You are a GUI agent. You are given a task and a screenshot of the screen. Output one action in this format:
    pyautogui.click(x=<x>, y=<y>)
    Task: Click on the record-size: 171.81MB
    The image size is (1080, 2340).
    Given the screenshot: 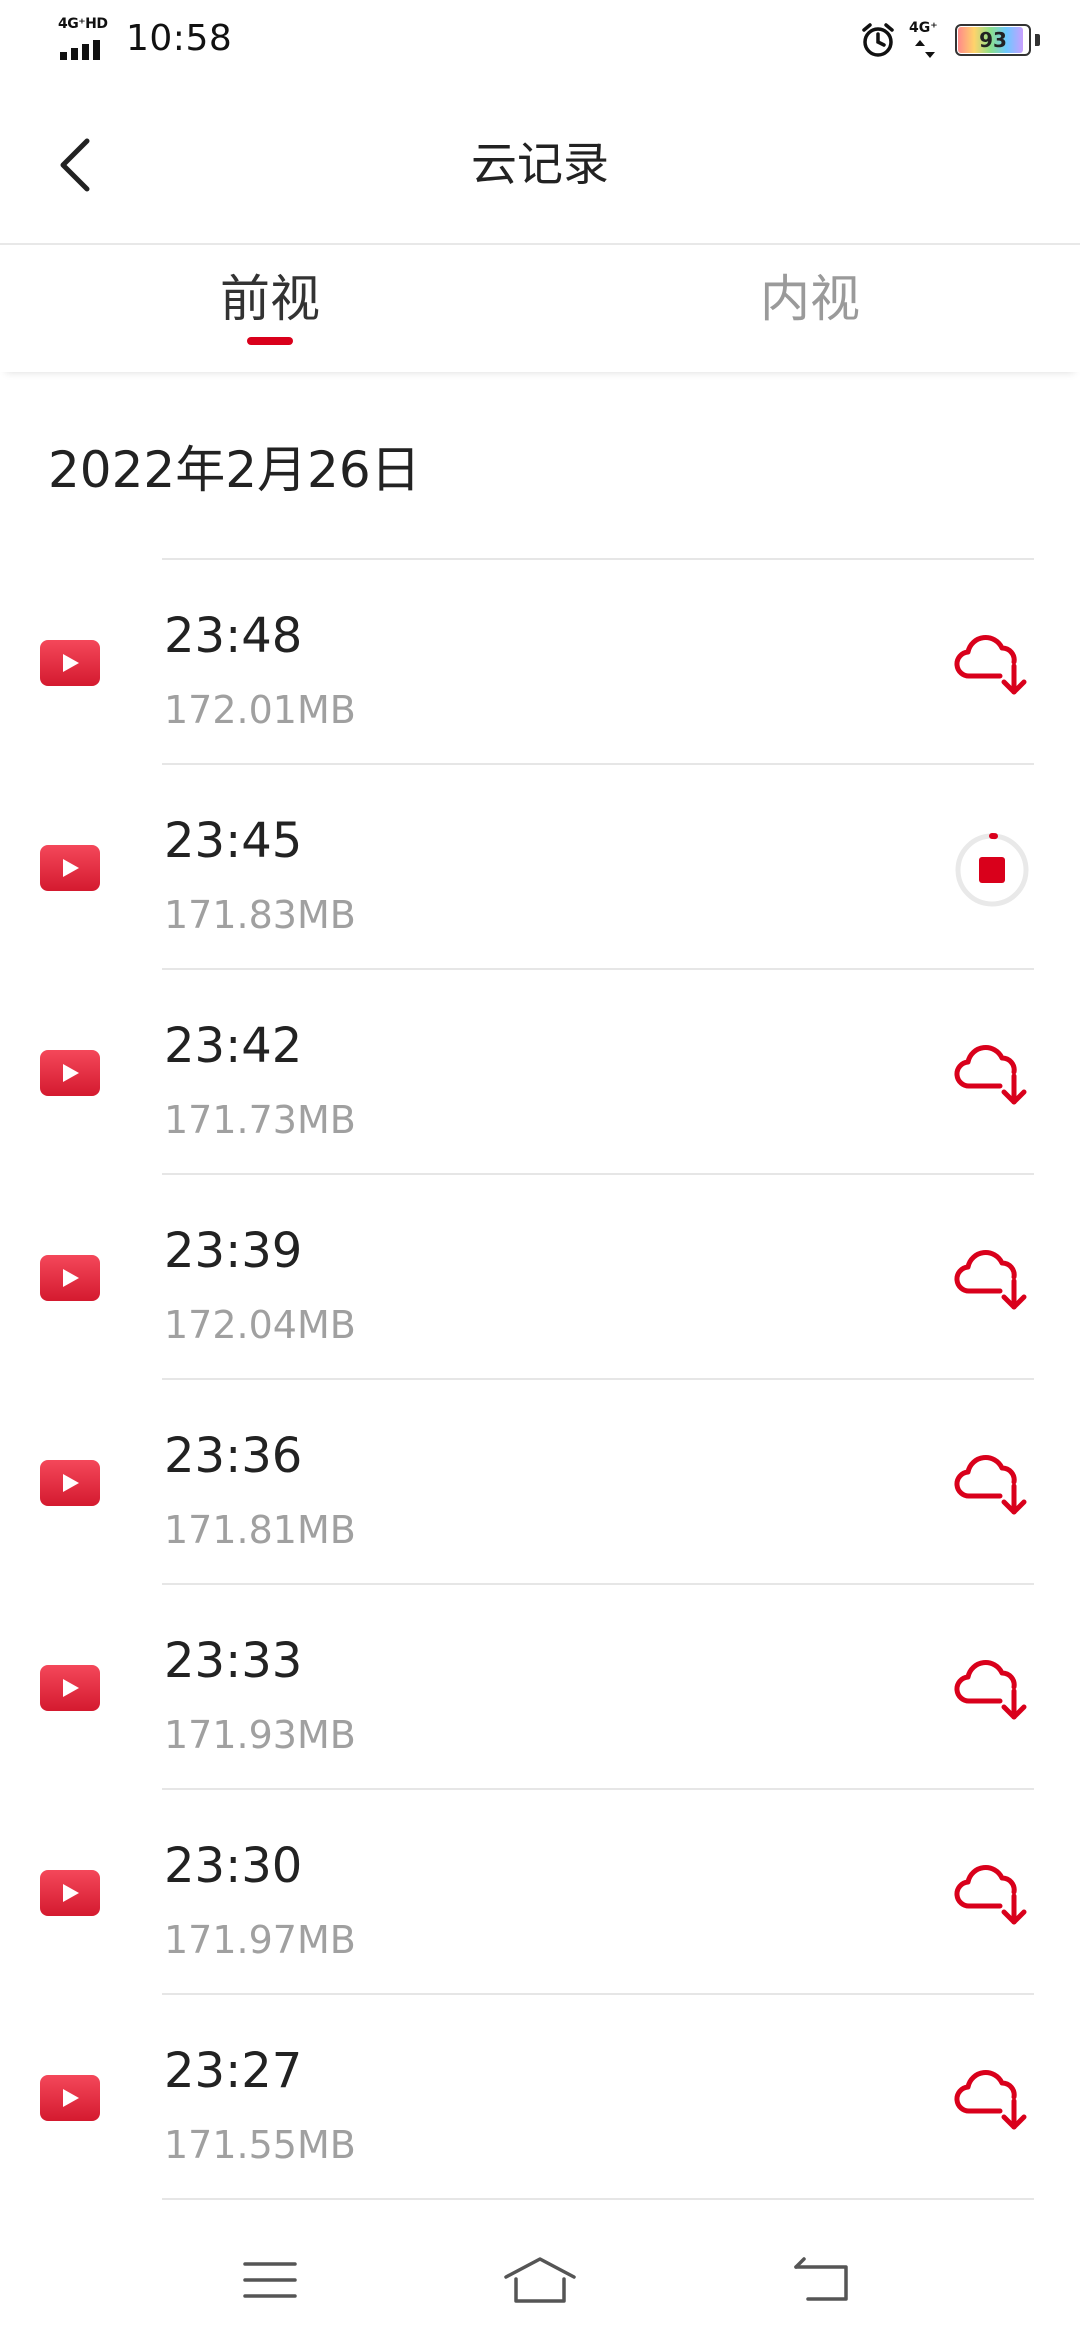 What is the action you would take?
    pyautogui.click(x=260, y=1530)
    